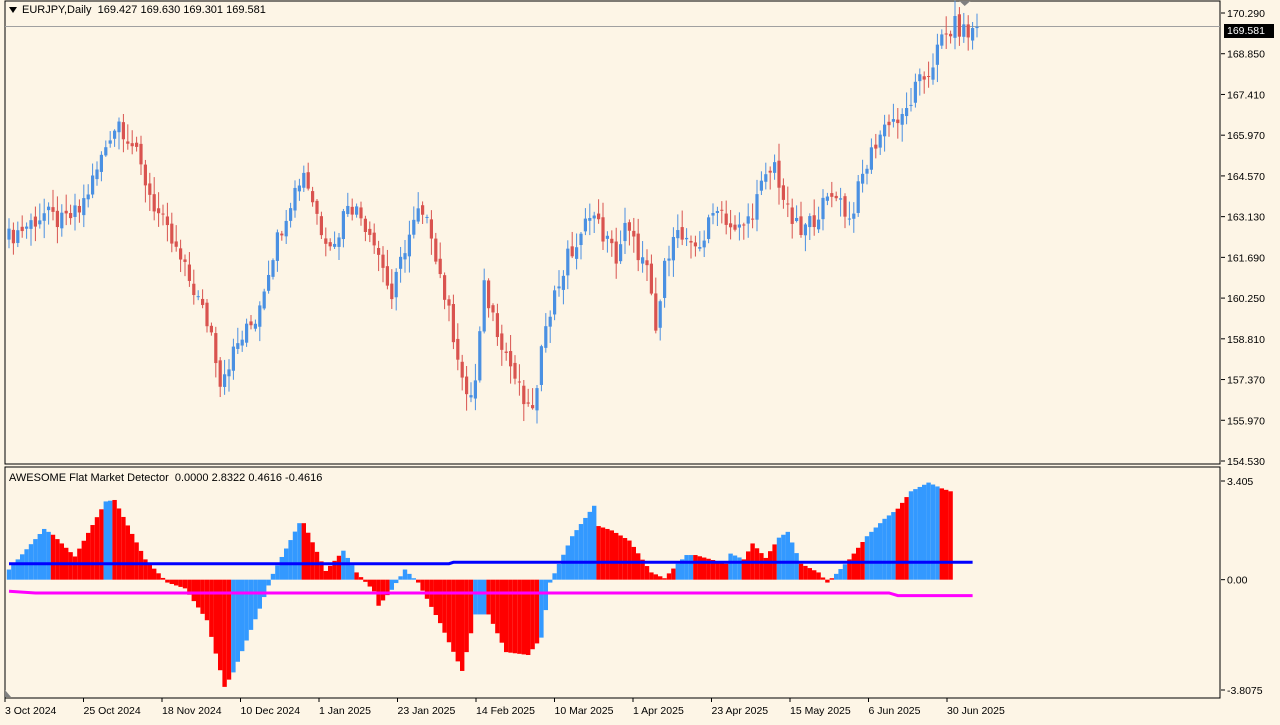 The width and height of the screenshot is (1280, 725). What do you see at coordinates (1246, 381) in the screenshot?
I see `price-axis-label: 157.370` at bounding box center [1246, 381].